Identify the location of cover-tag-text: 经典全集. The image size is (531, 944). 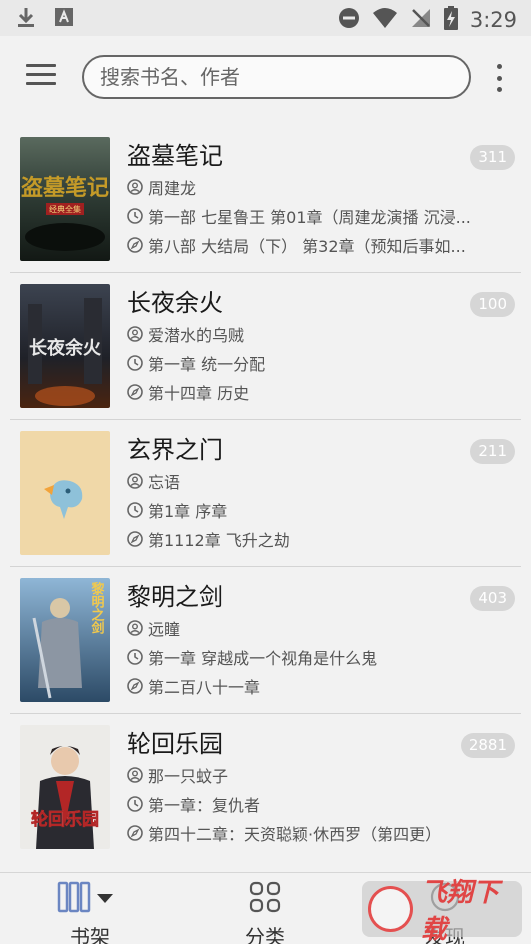
(65, 209).